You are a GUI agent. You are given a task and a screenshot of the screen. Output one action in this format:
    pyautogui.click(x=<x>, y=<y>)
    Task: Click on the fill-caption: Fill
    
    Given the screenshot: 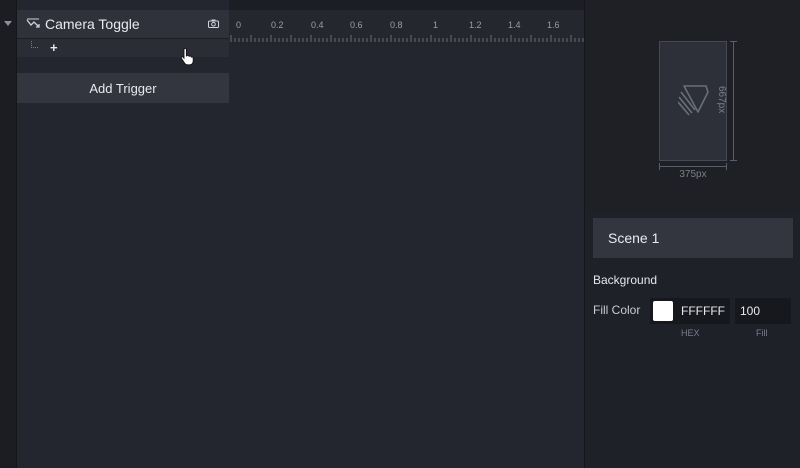 What is the action you would take?
    pyautogui.click(x=762, y=333)
    